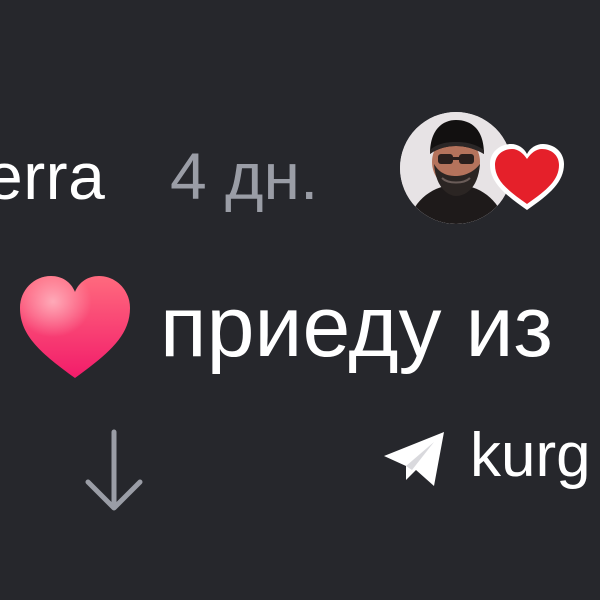 The width and height of the screenshot is (600, 600). I want to click on comment-author-name: erra, so click(52, 176).